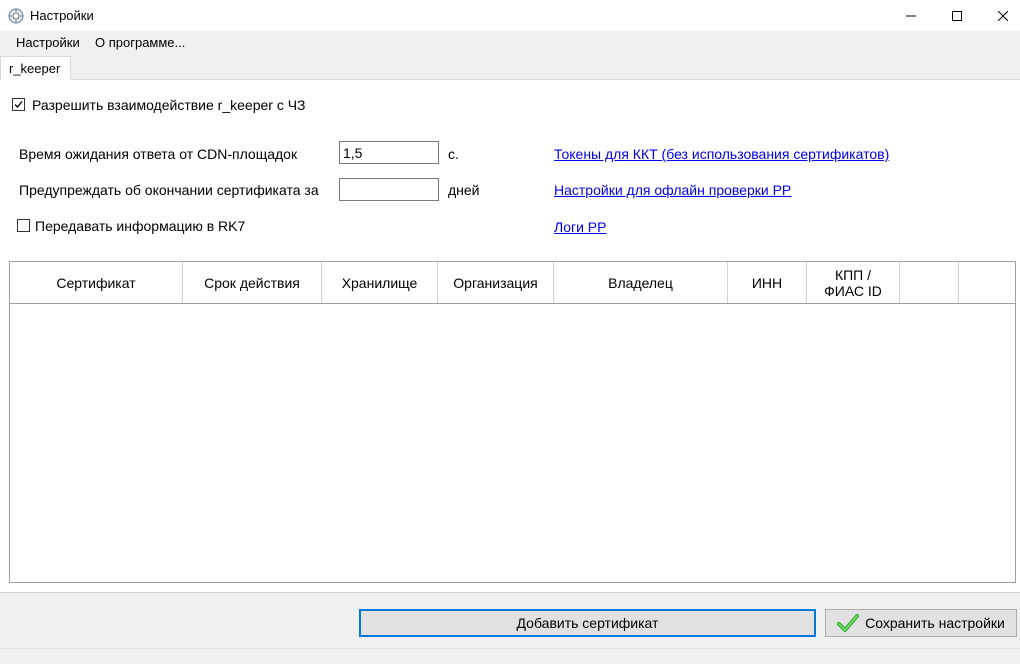 The width and height of the screenshot is (1020, 664). What do you see at coordinates (23, 225) in the screenshot?
I see `send-rk7-checkbox` at bounding box center [23, 225].